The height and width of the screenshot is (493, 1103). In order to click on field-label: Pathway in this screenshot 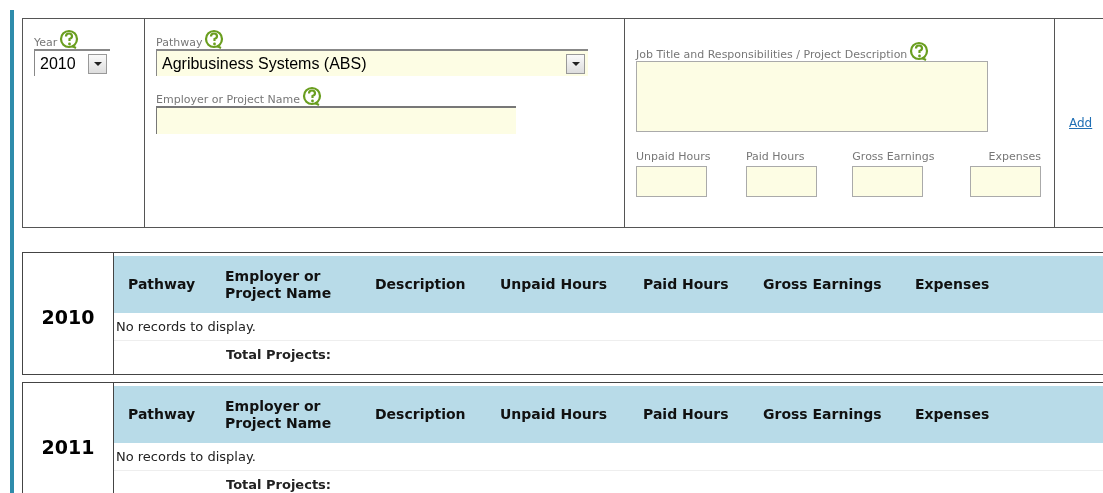, I will do `click(179, 42)`.